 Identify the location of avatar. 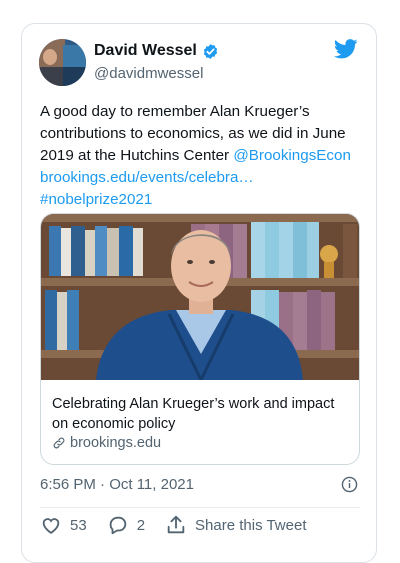
(62, 62).